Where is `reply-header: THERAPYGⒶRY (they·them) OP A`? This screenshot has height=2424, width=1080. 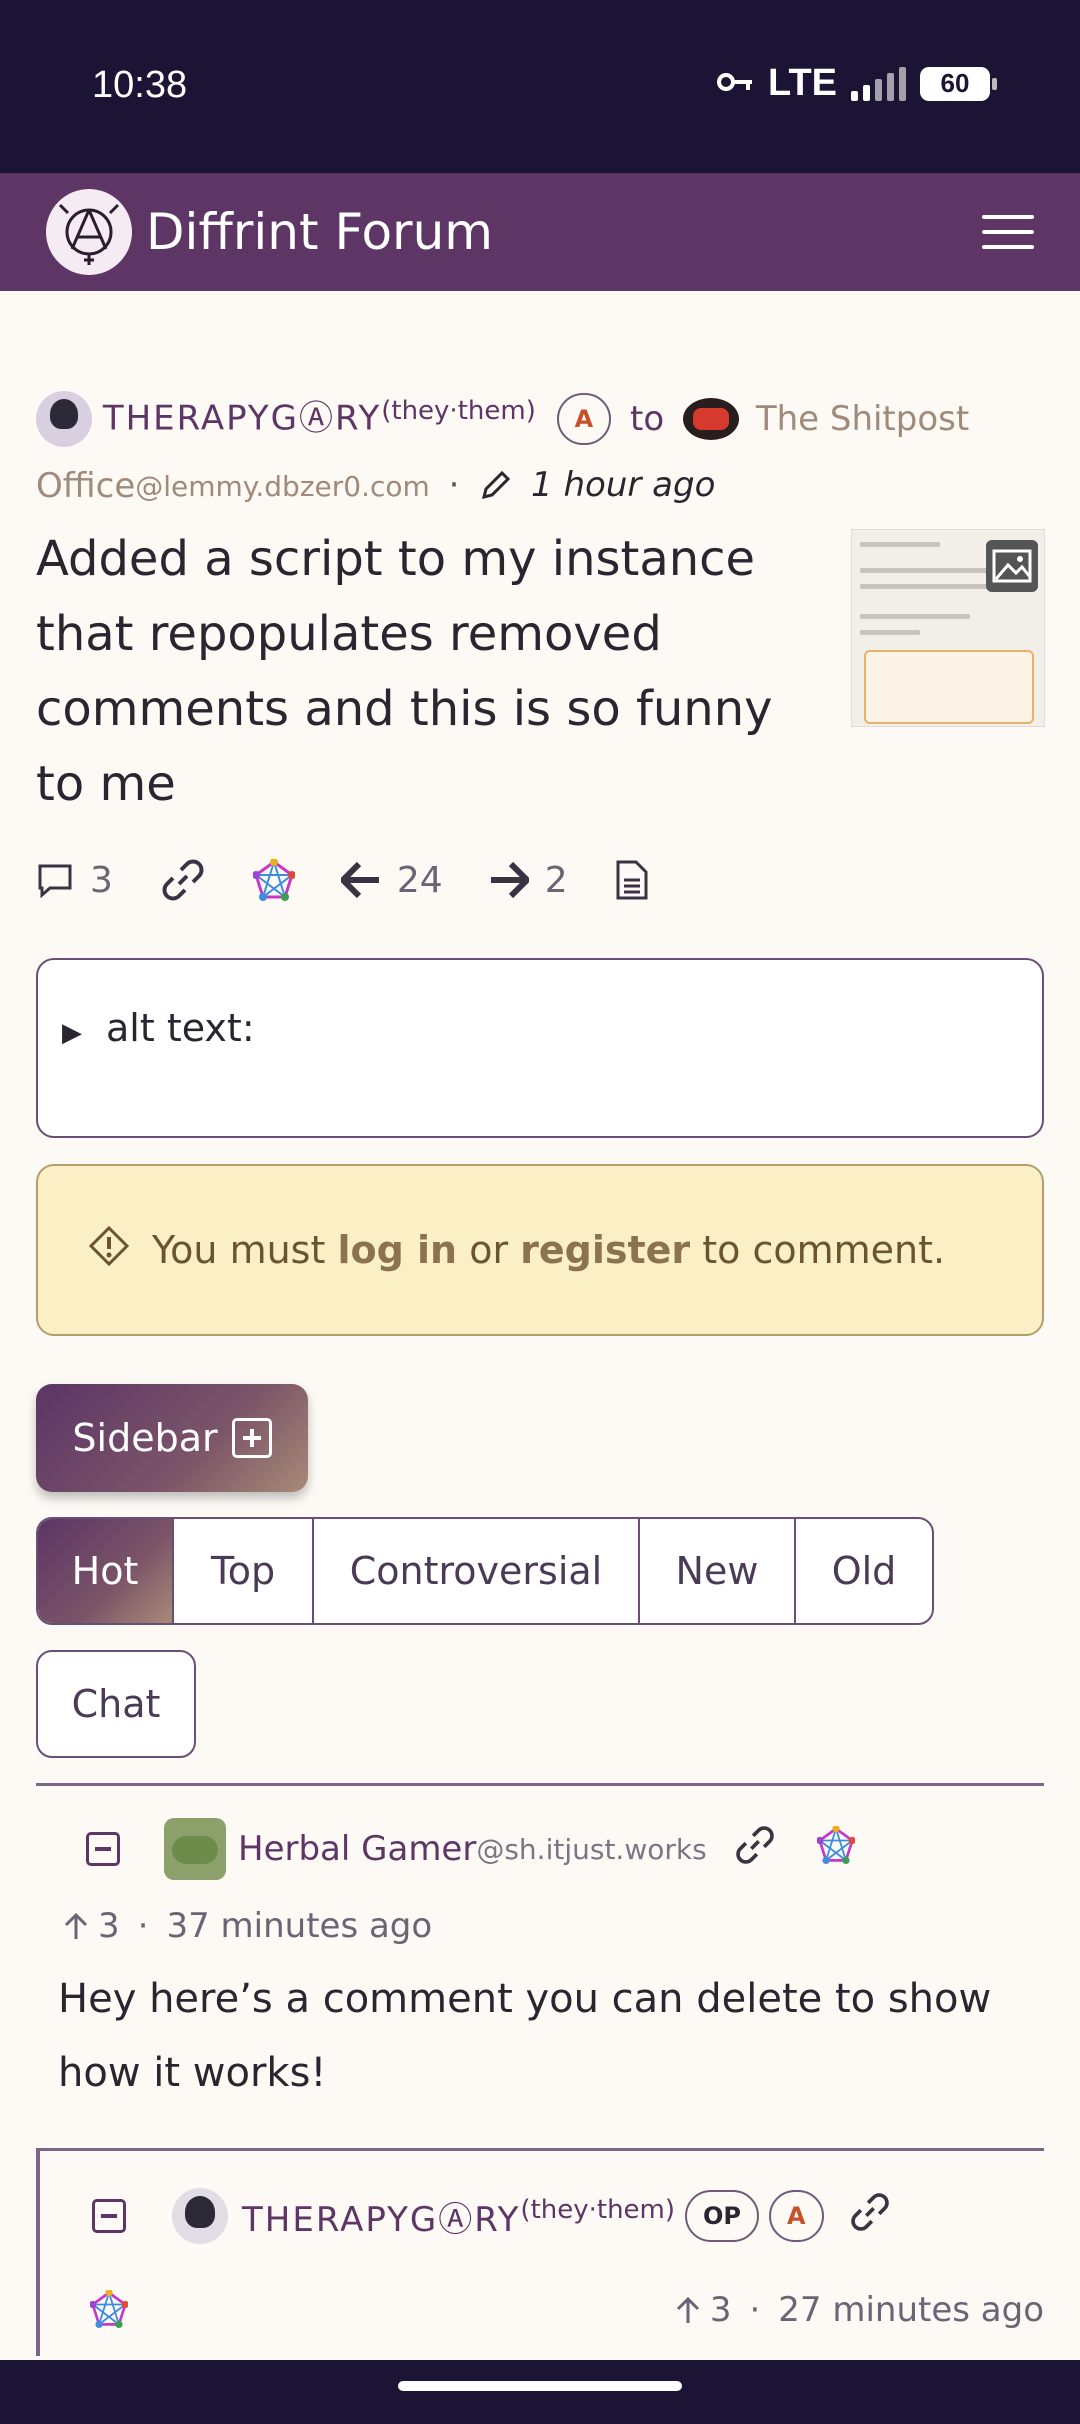 reply-header: THERAPYGⒶRY (they·them) OP A is located at coordinates (492, 2216).